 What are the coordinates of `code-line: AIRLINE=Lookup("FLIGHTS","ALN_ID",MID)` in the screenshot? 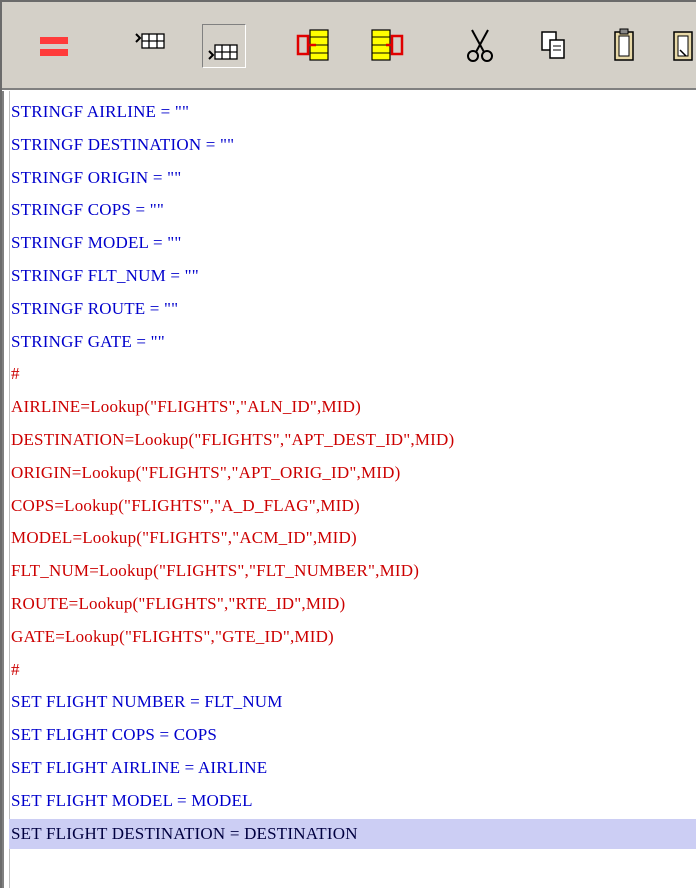 It's located at (186, 407).